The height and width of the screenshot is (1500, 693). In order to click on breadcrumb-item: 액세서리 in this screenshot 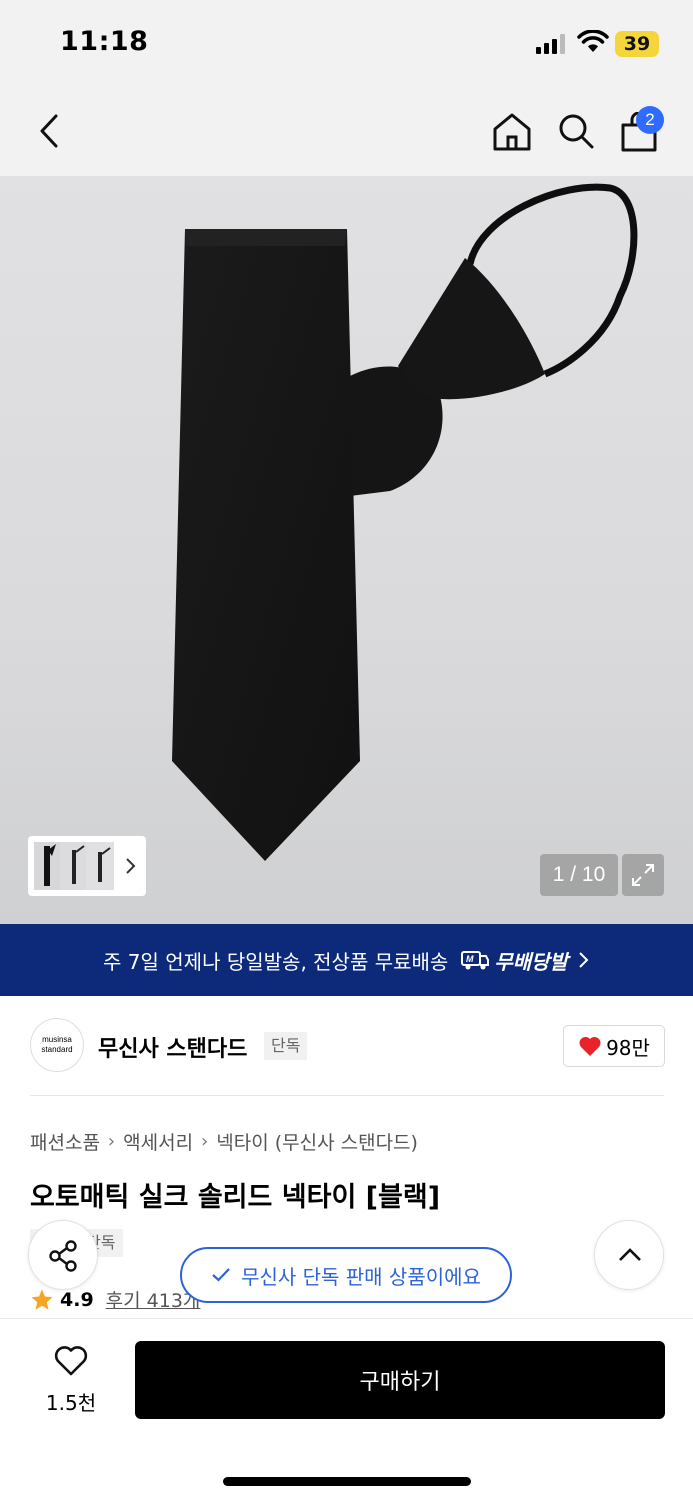, I will do `click(158, 1141)`.